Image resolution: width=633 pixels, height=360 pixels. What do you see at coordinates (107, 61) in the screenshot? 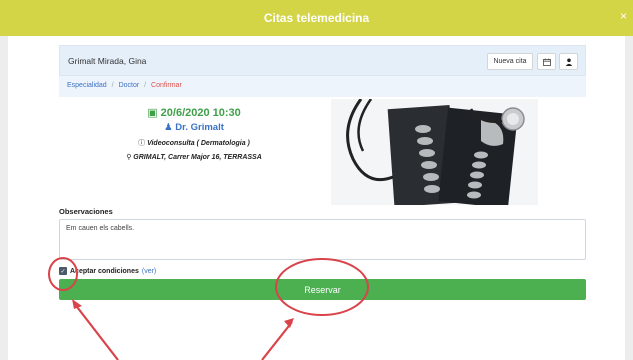
I see `patient-name: Grimalt Mirada, Gina` at bounding box center [107, 61].